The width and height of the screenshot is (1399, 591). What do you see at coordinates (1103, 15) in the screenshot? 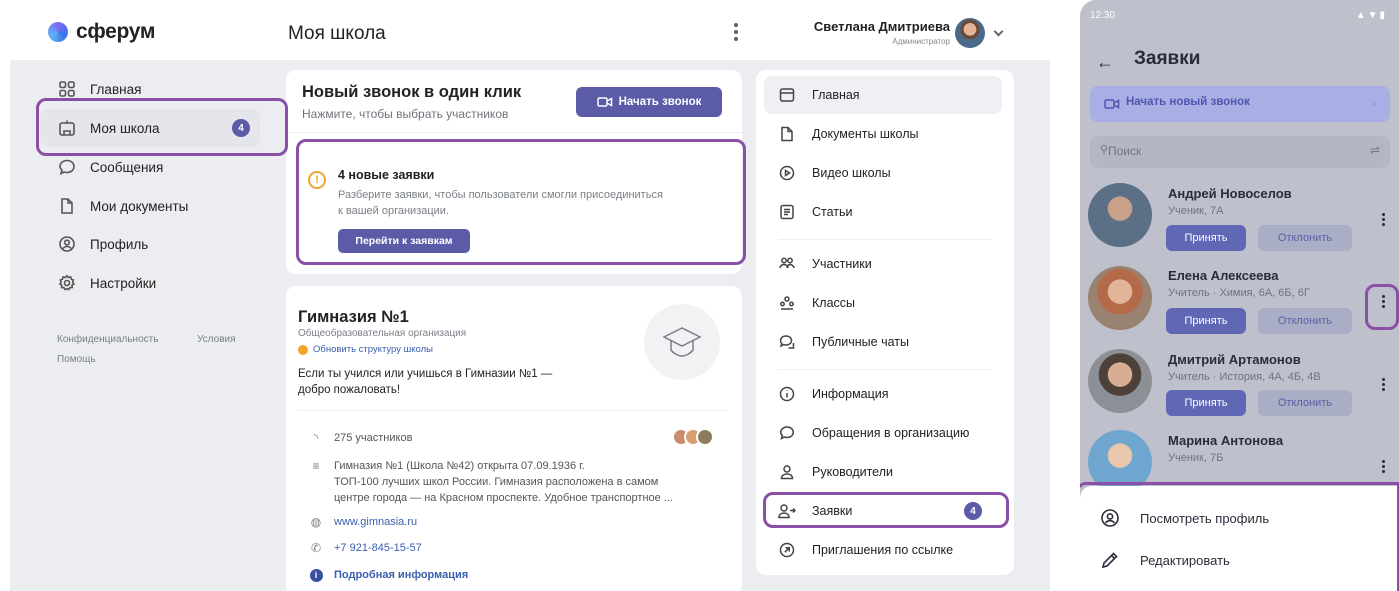
I see `status-time: 12:30` at bounding box center [1103, 15].